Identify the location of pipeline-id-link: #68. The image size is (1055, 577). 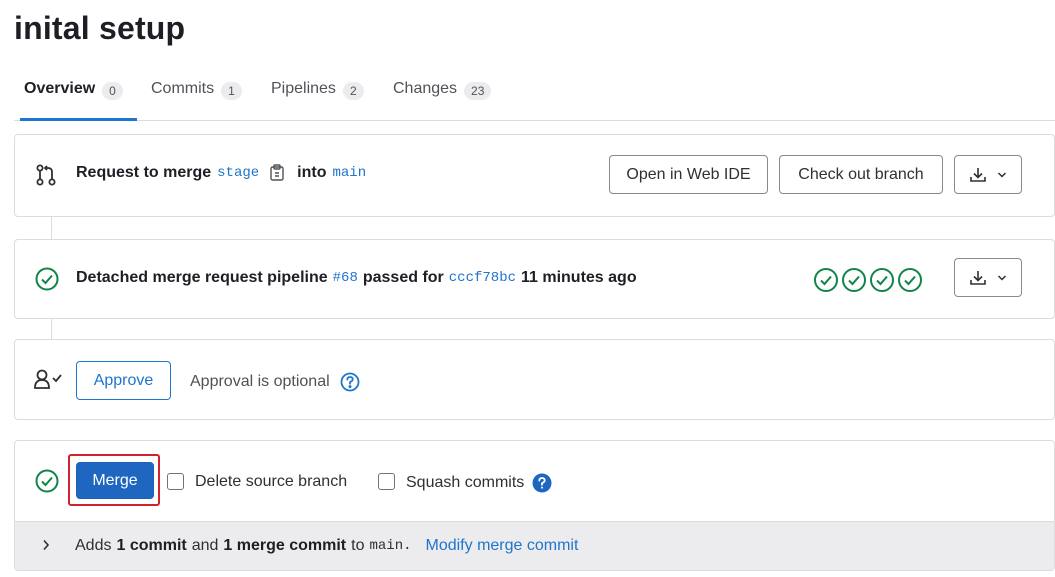
(345, 278).